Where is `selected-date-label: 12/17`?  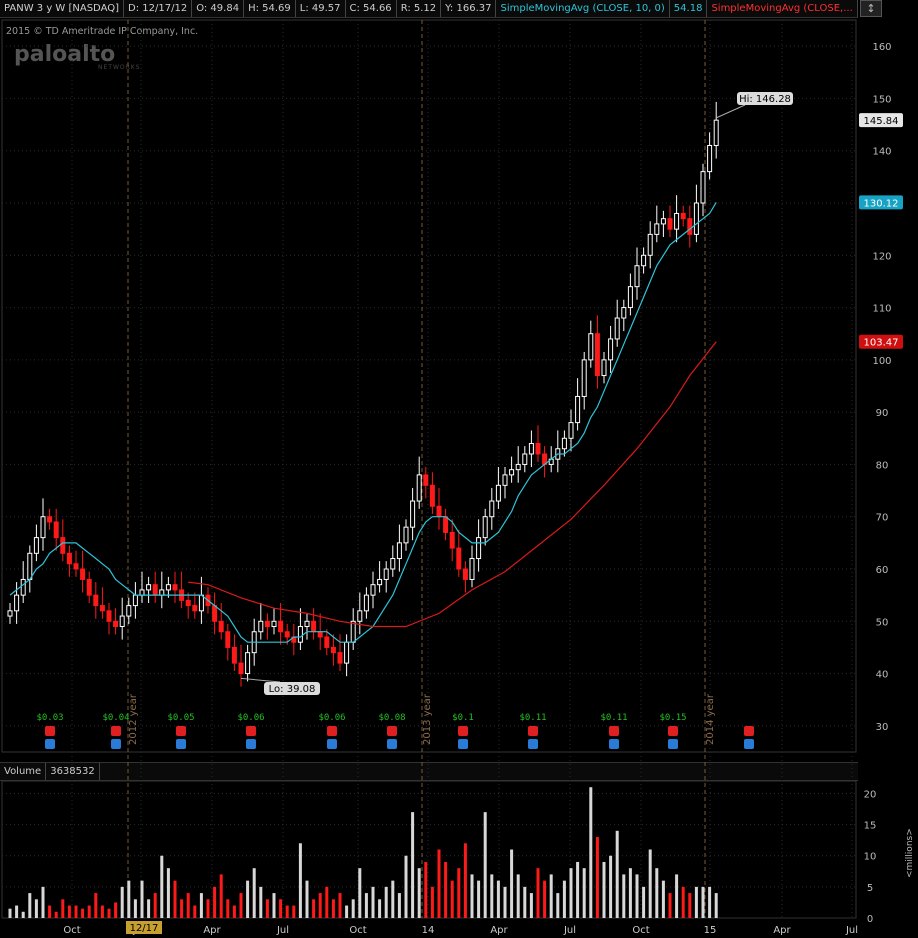 selected-date-label: 12/17 is located at coordinates (144, 928).